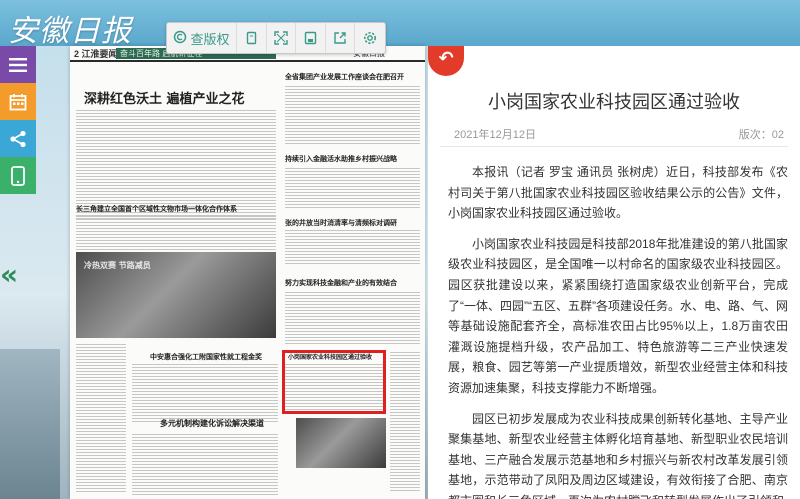  Describe the element at coordinates (446, 57) in the screenshot. I see `back-arrow-icon: ↶` at that location.